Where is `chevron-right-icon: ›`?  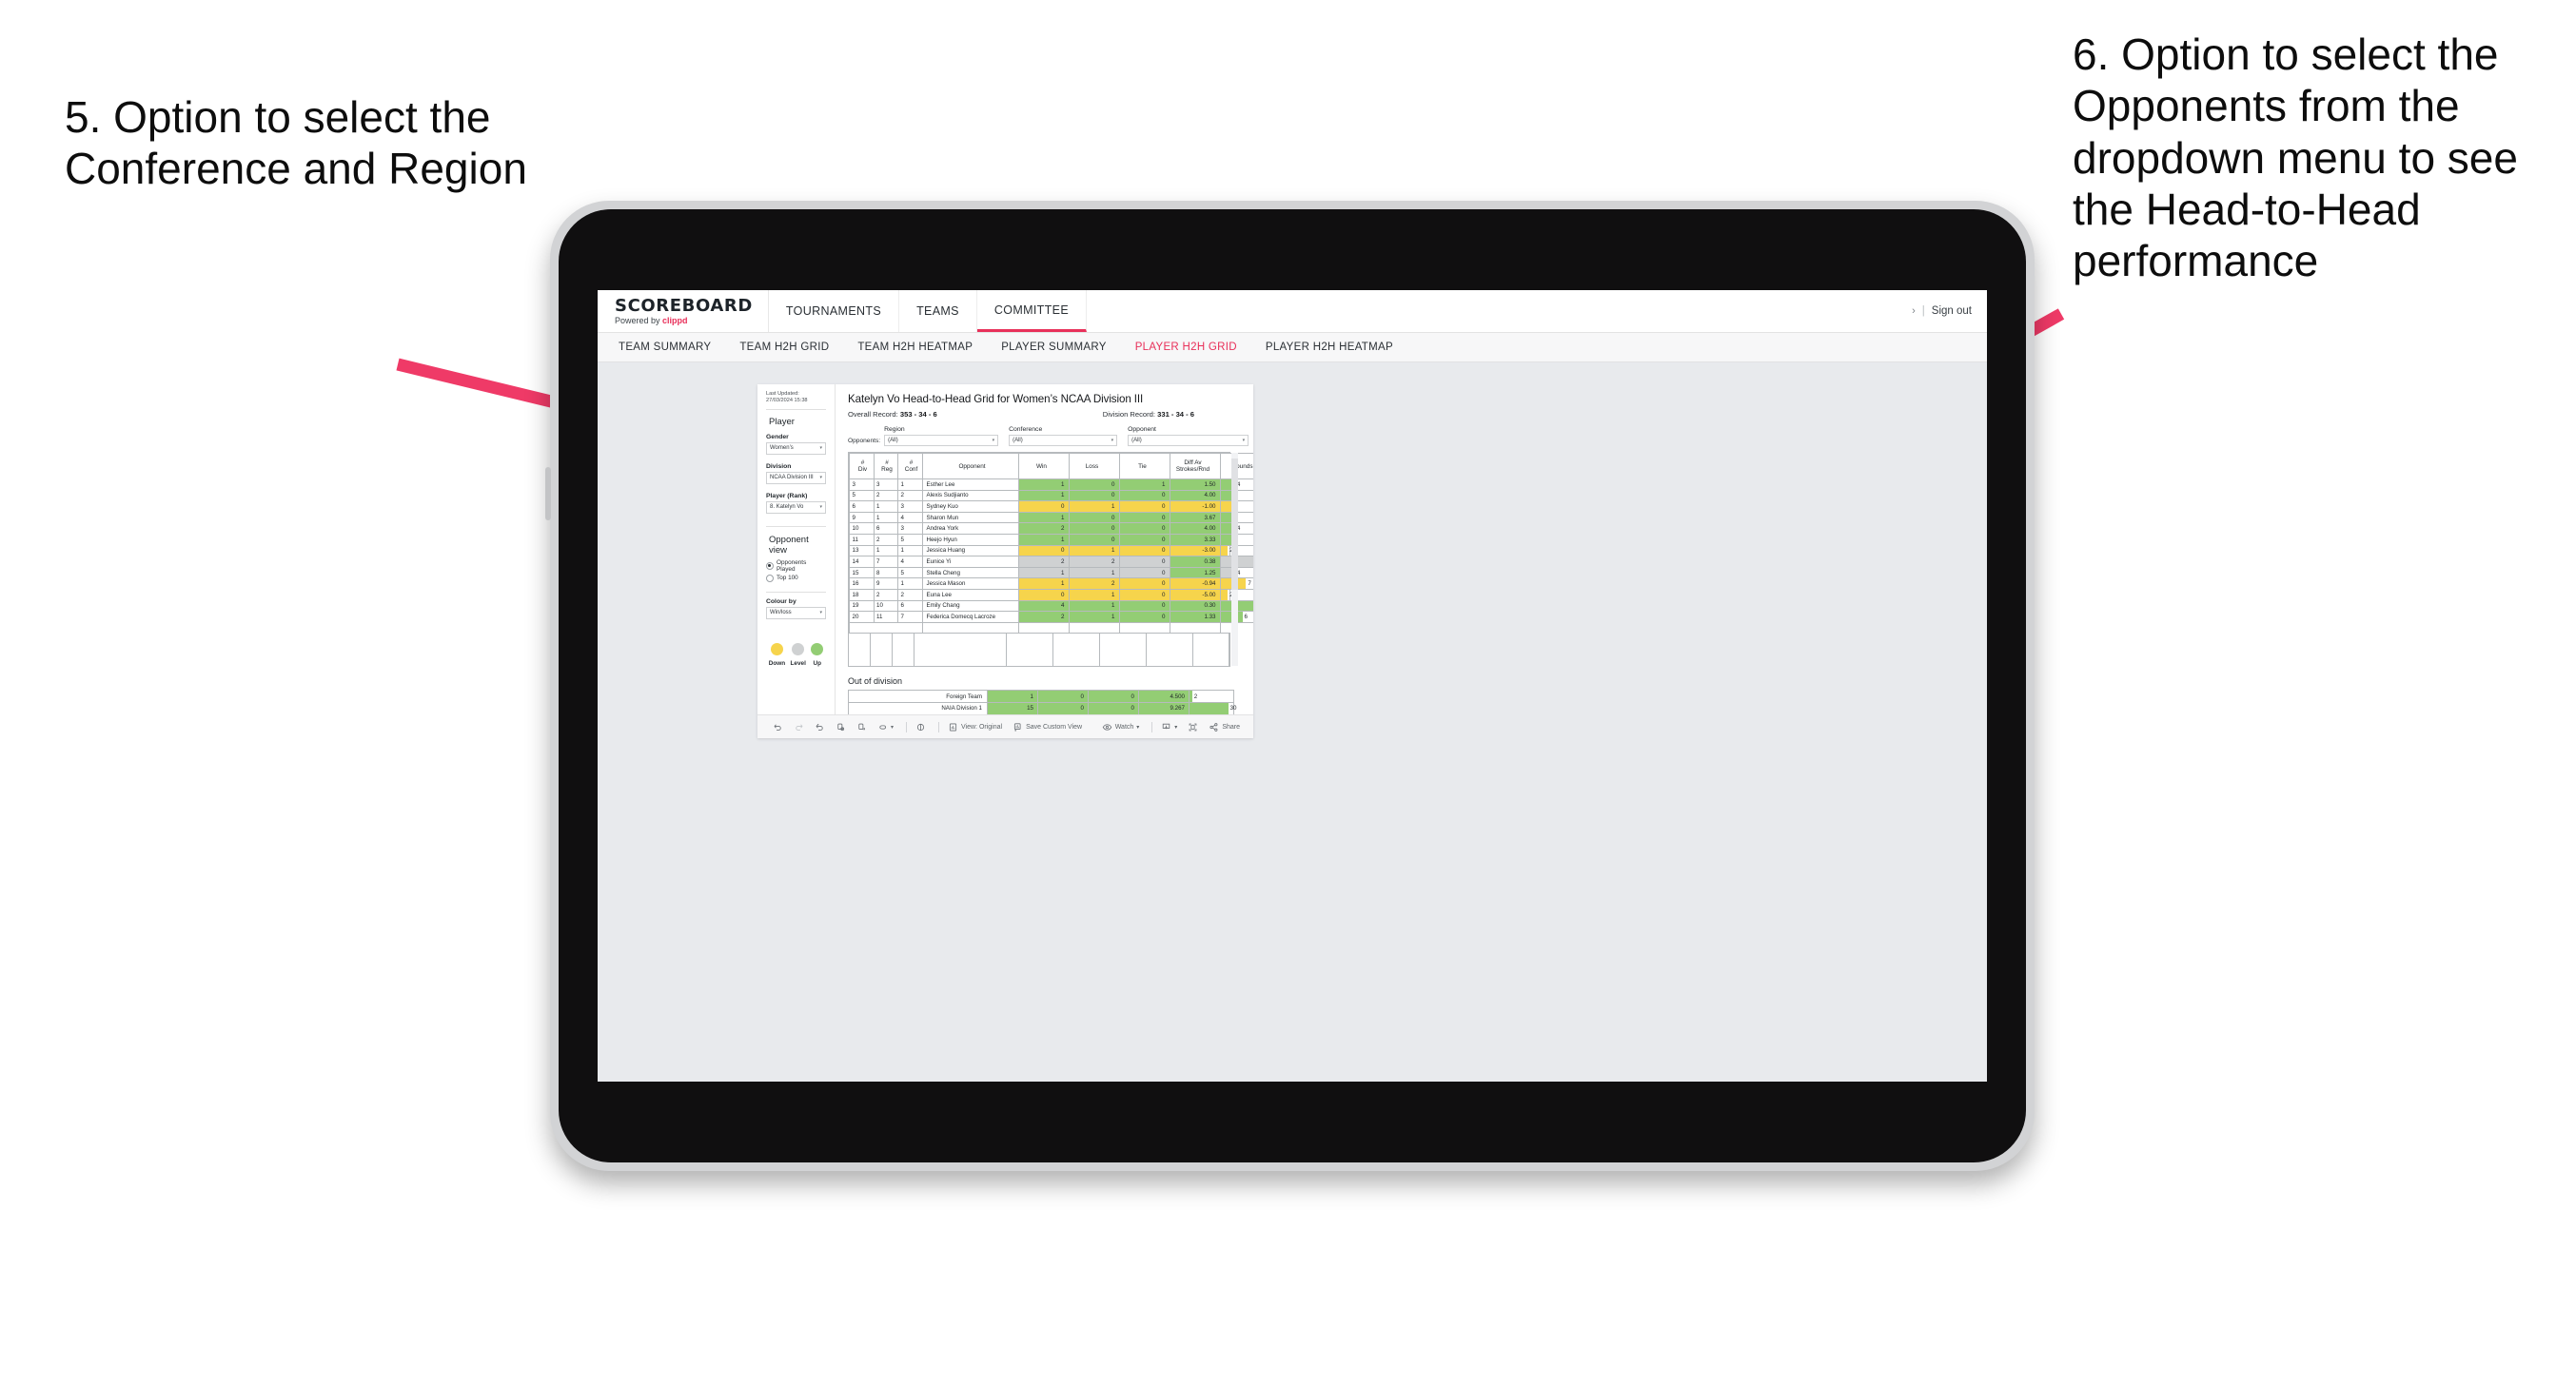 chevron-right-icon: › is located at coordinates (1914, 311).